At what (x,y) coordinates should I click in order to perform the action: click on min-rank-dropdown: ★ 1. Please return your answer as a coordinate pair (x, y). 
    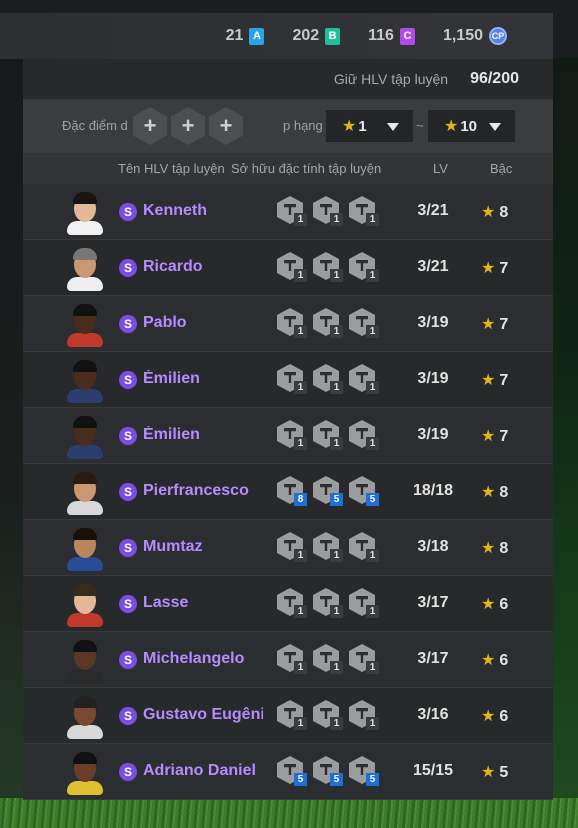
    Looking at the image, I should click on (369, 126).